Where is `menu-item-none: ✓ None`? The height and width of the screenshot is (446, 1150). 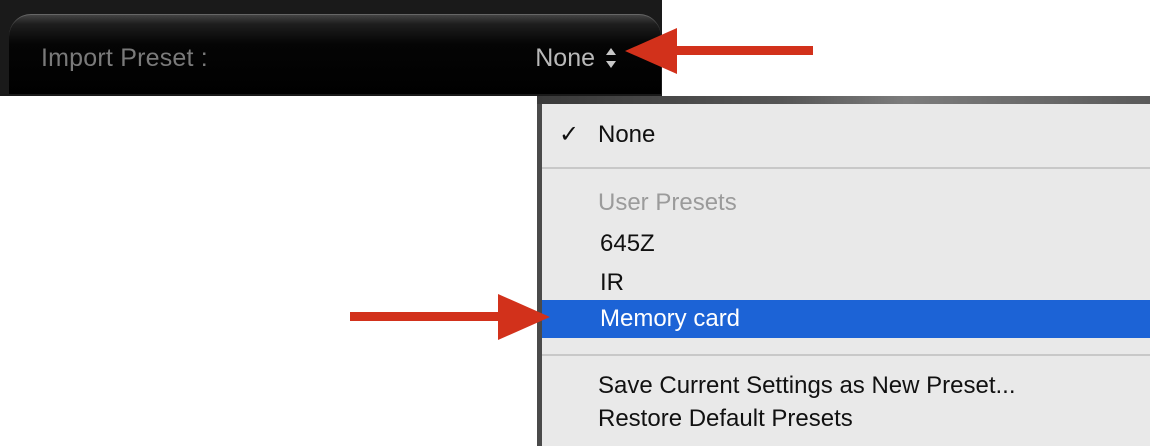 menu-item-none: ✓ None is located at coordinates (846, 135).